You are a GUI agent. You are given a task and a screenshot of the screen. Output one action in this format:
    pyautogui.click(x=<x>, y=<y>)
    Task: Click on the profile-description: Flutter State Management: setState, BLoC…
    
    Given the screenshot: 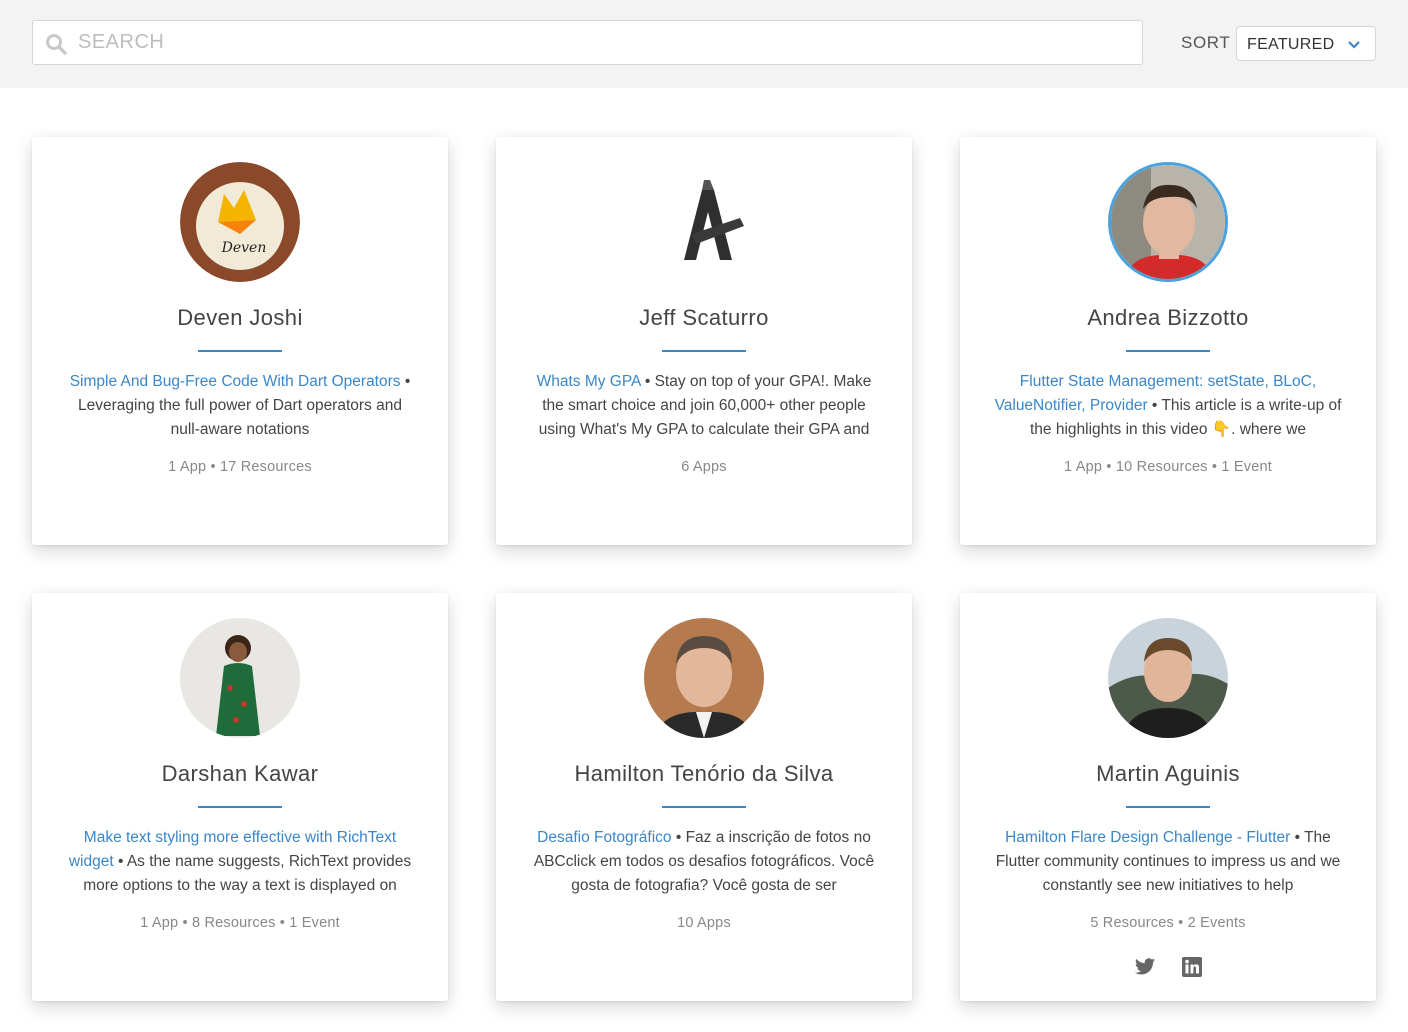 What is the action you would take?
    pyautogui.click(x=1168, y=405)
    